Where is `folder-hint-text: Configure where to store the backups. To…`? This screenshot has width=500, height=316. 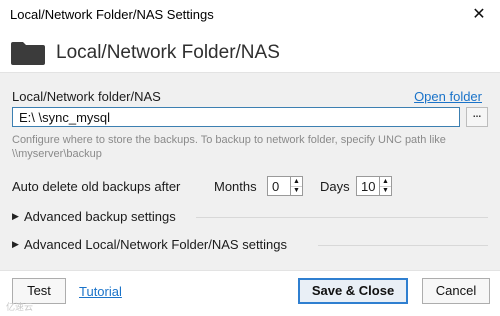
folder-hint-text: Configure where to store the backups. To… is located at coordinates (229, 147).